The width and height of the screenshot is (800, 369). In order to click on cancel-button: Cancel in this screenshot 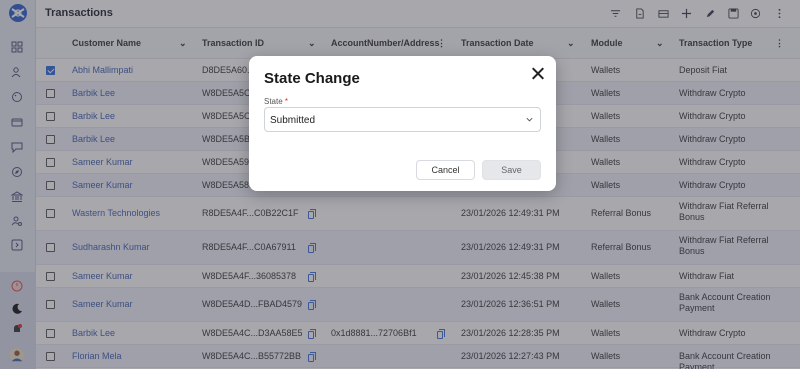, I will do `click(445, 170)`.